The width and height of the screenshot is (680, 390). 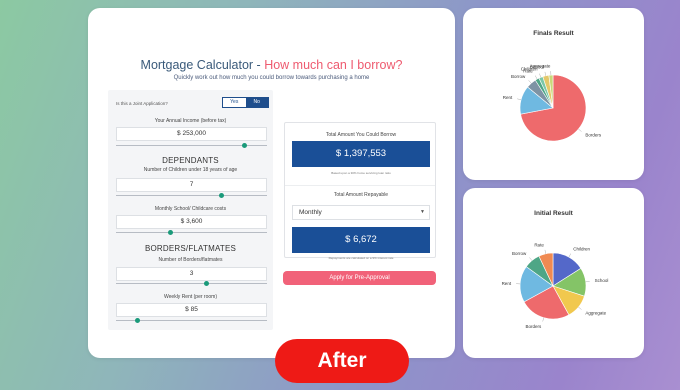 What do you see at coordinates (190, 121) in the screenshot?
I see `income-label: Your Annual Income (before tax)` at bounding box center [190, 121].